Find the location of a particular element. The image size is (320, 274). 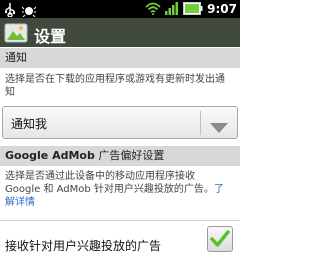

notification-description: 选择是否在下载的应用程序或游戏有更新时发出通知 is located at coordinates (115, 86).